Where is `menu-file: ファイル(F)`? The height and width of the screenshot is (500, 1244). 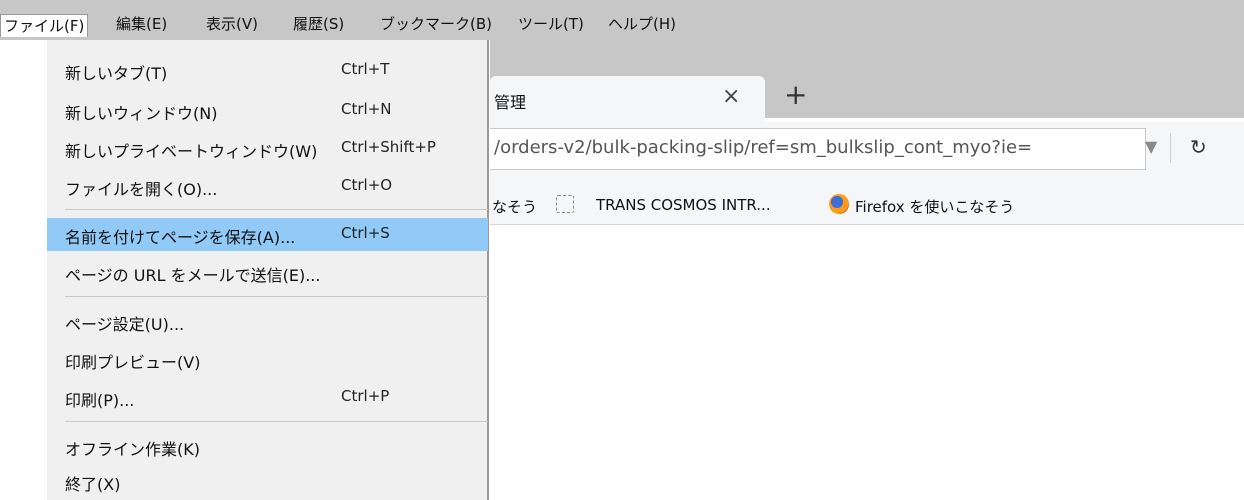
menu-file: ファイル(F) is located at coordinates (44, 25).